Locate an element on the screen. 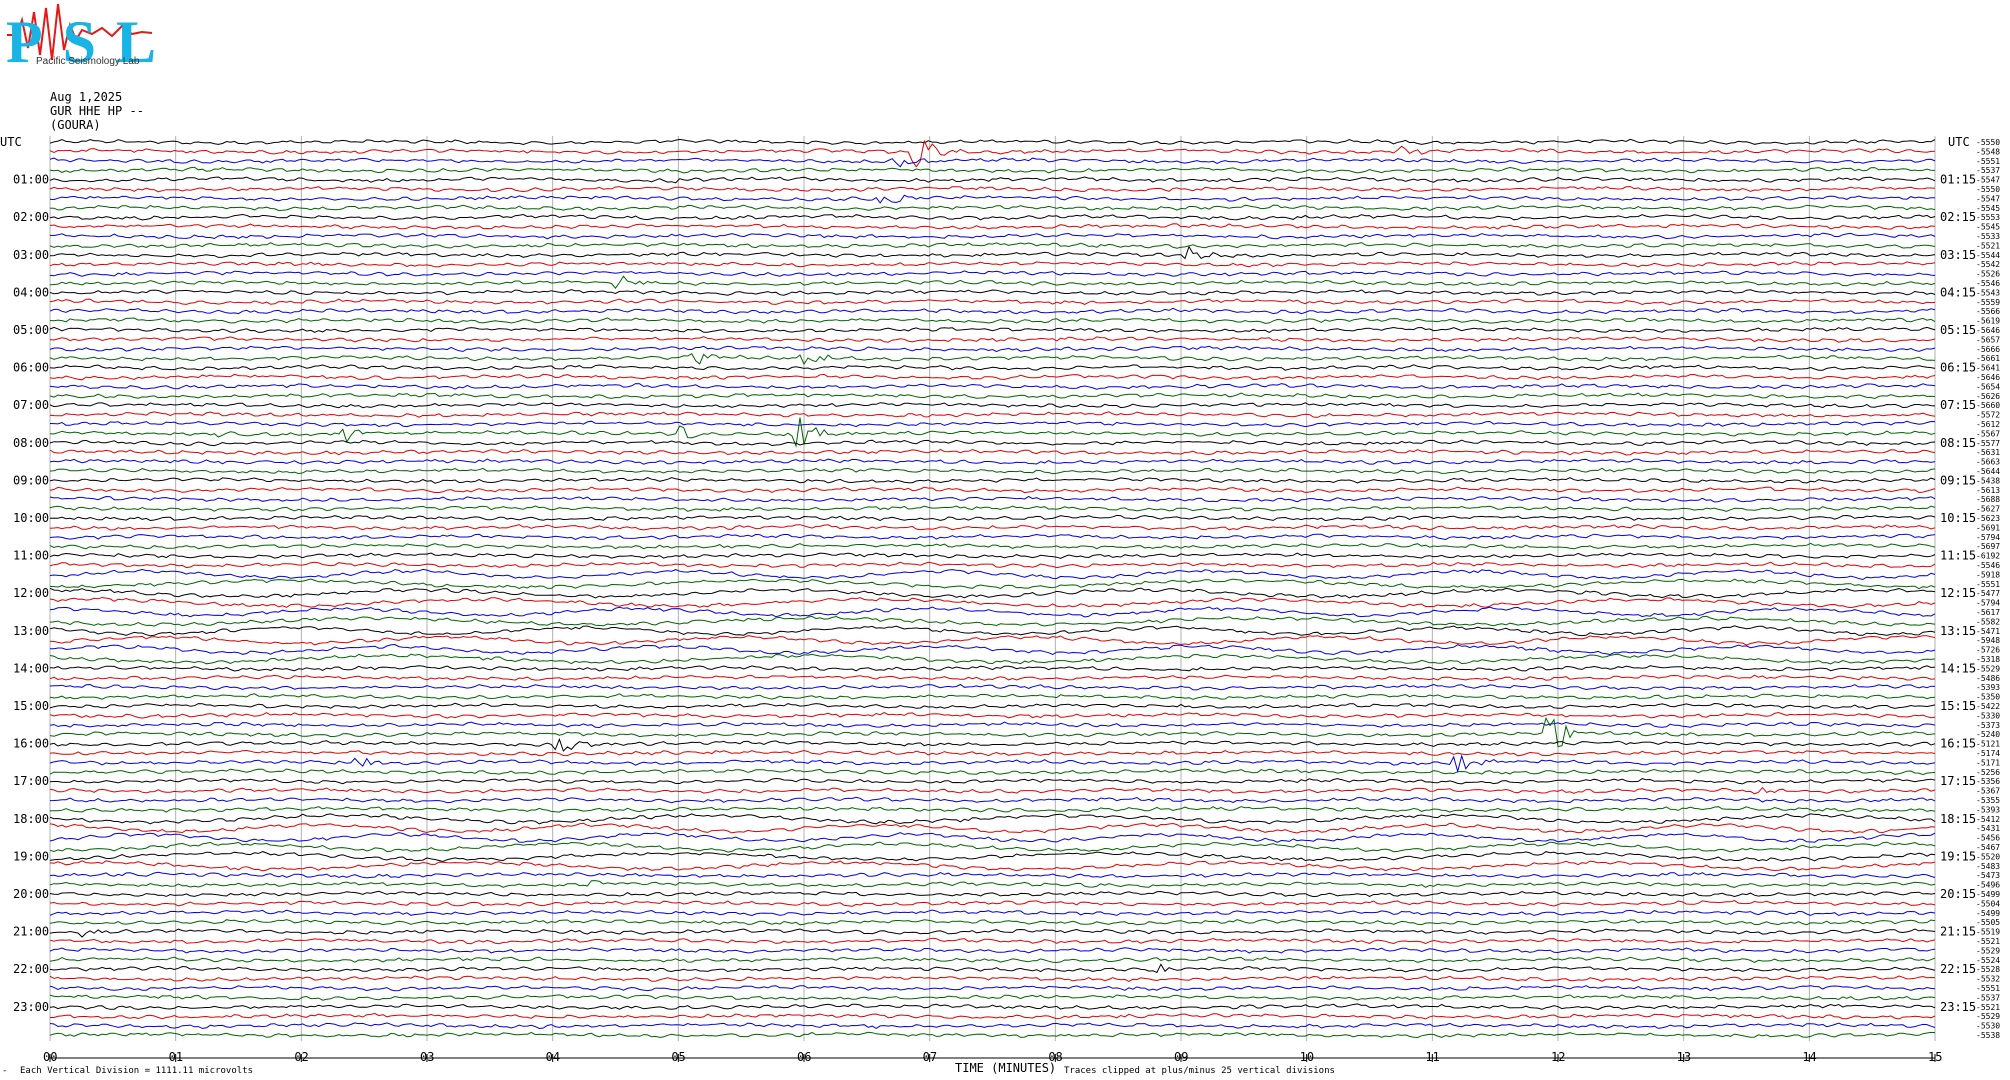  trace-offset-label: -5547 is located at coordinates (1988, 198).